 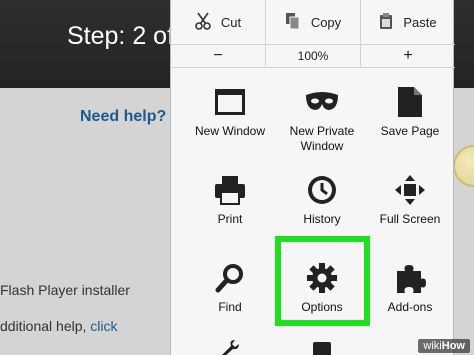 What do you see at coordinates (410, 131) in the screenshot?
I see `tile-label: Save Page` at bounding box center [410, 131].